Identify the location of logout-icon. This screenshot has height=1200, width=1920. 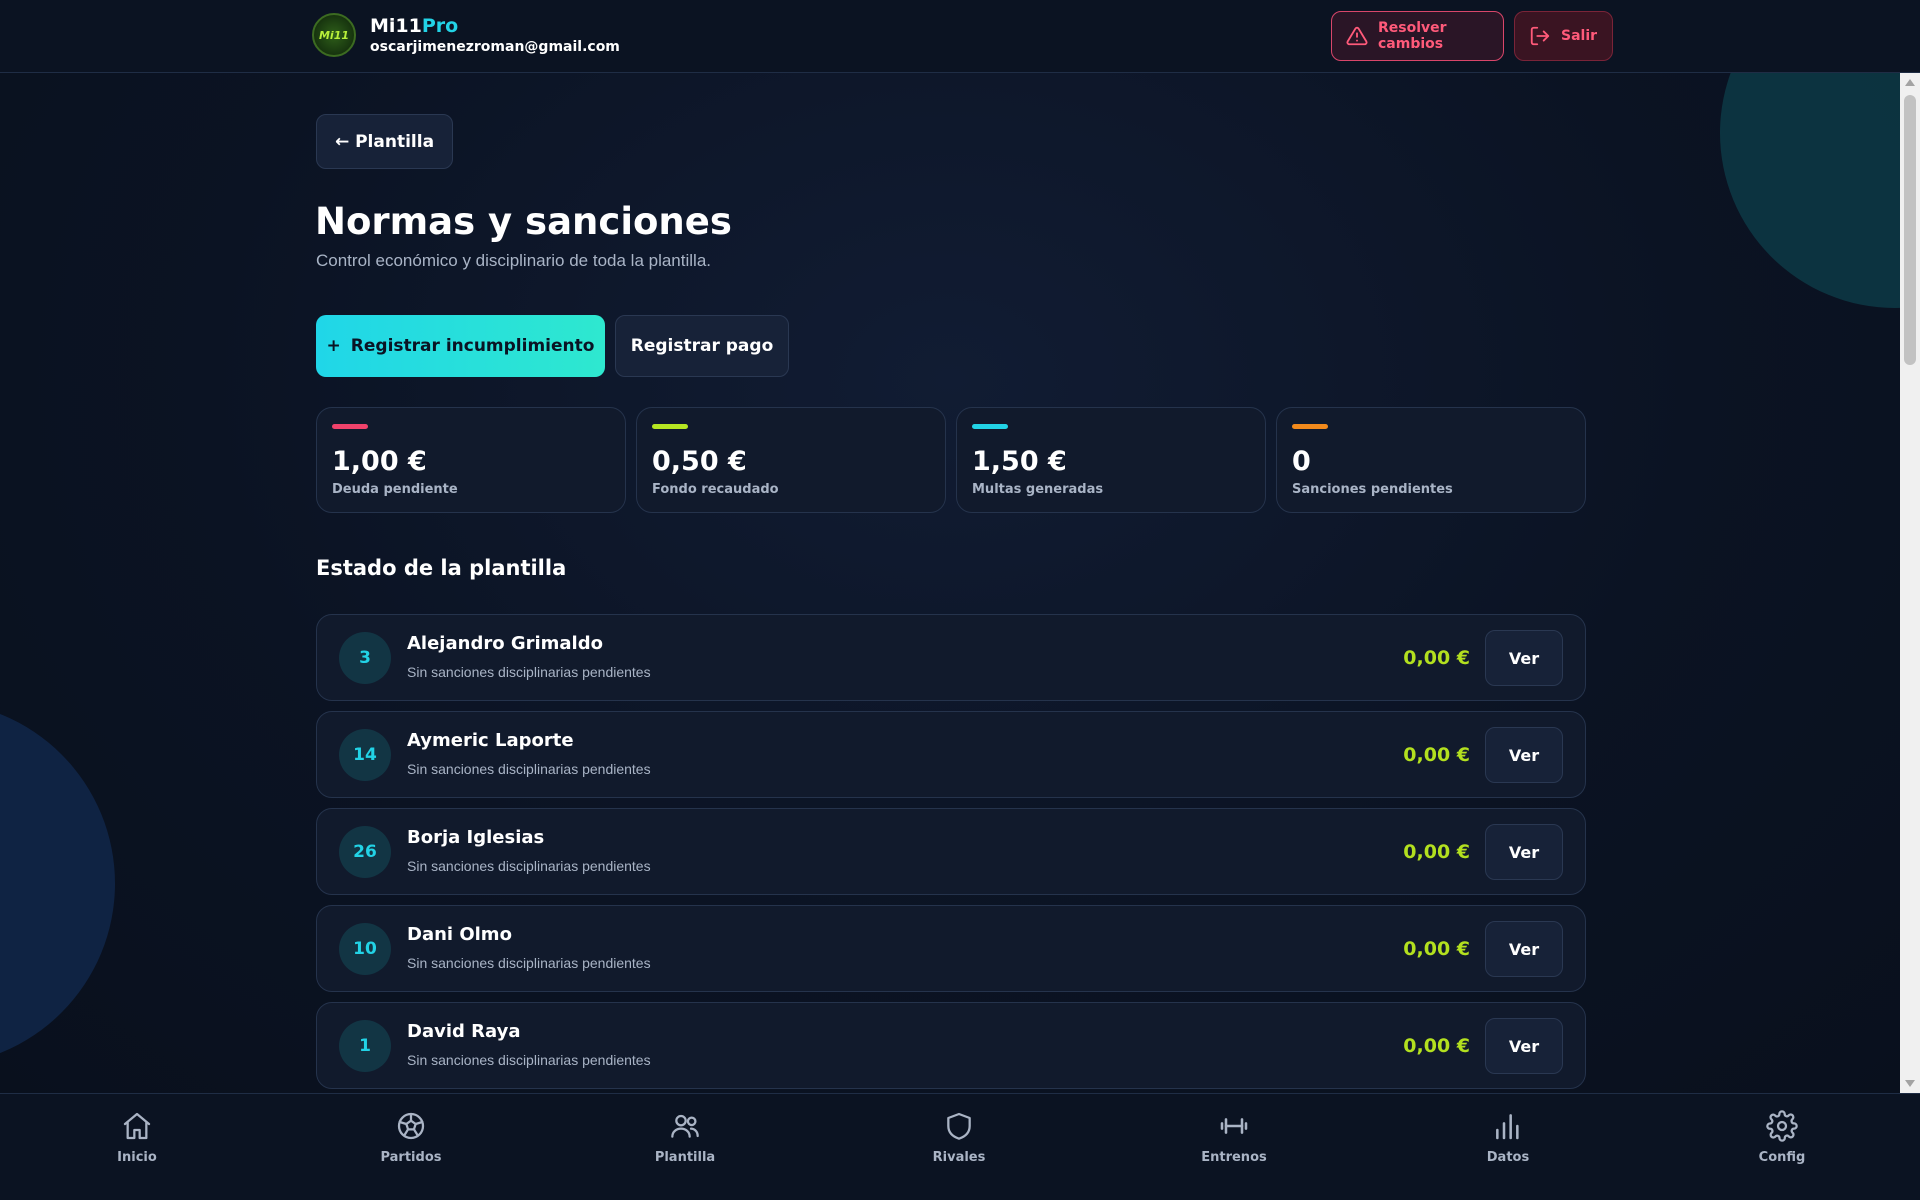
(1540, 36).